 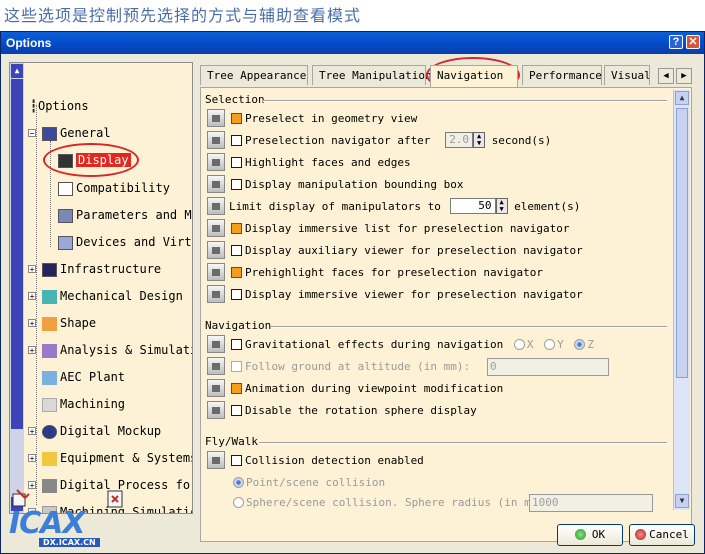 What do you see at coordinates (472, 206) in the screenshot?
I see `limit-manipulators-field: 50` at bounding box center [472, 206].